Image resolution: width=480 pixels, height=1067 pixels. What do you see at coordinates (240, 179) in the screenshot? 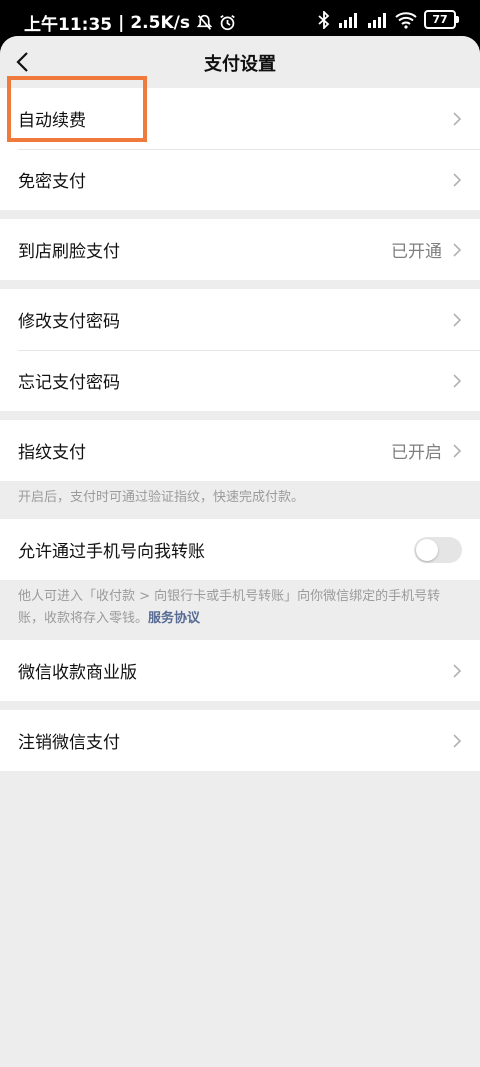
I see `password-free-item: 免密支付` at bounding box center [240, 179].